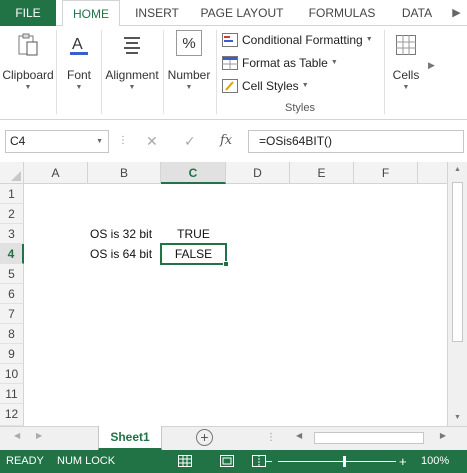 The height and width of the screenshot is (473, 467). What do you see at coordinates (12, 394) in the screenshot?
I see `row-header: 11` at bounding box center [12, 394].